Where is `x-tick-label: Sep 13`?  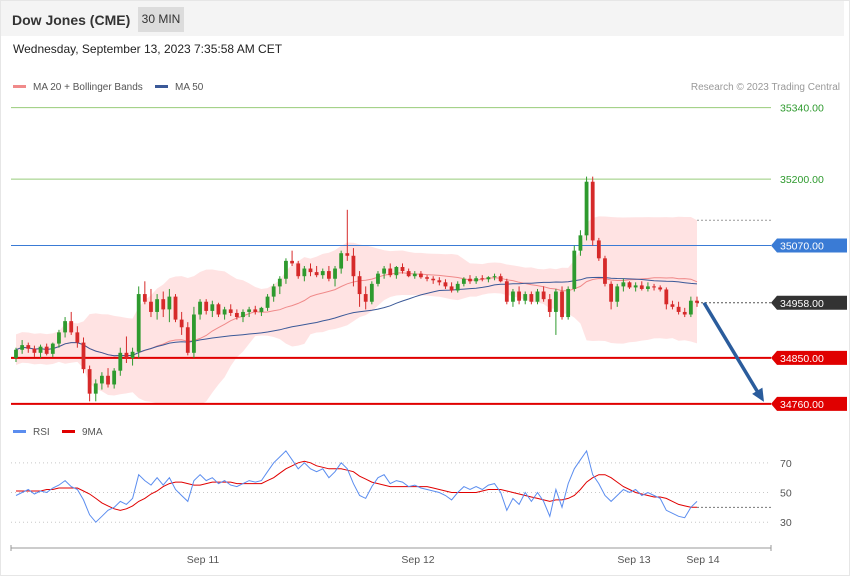
x-tick-label: Sep 13 is located at coordinates (633, 560).